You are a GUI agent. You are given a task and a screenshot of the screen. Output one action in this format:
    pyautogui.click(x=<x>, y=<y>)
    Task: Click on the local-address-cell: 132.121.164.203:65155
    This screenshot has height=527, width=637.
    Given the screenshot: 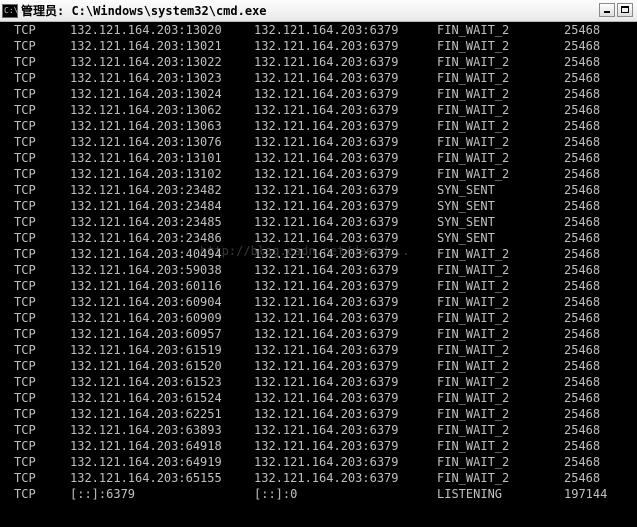 What is the action you would take?
    pyautogui.click(x=146, y=478)
    